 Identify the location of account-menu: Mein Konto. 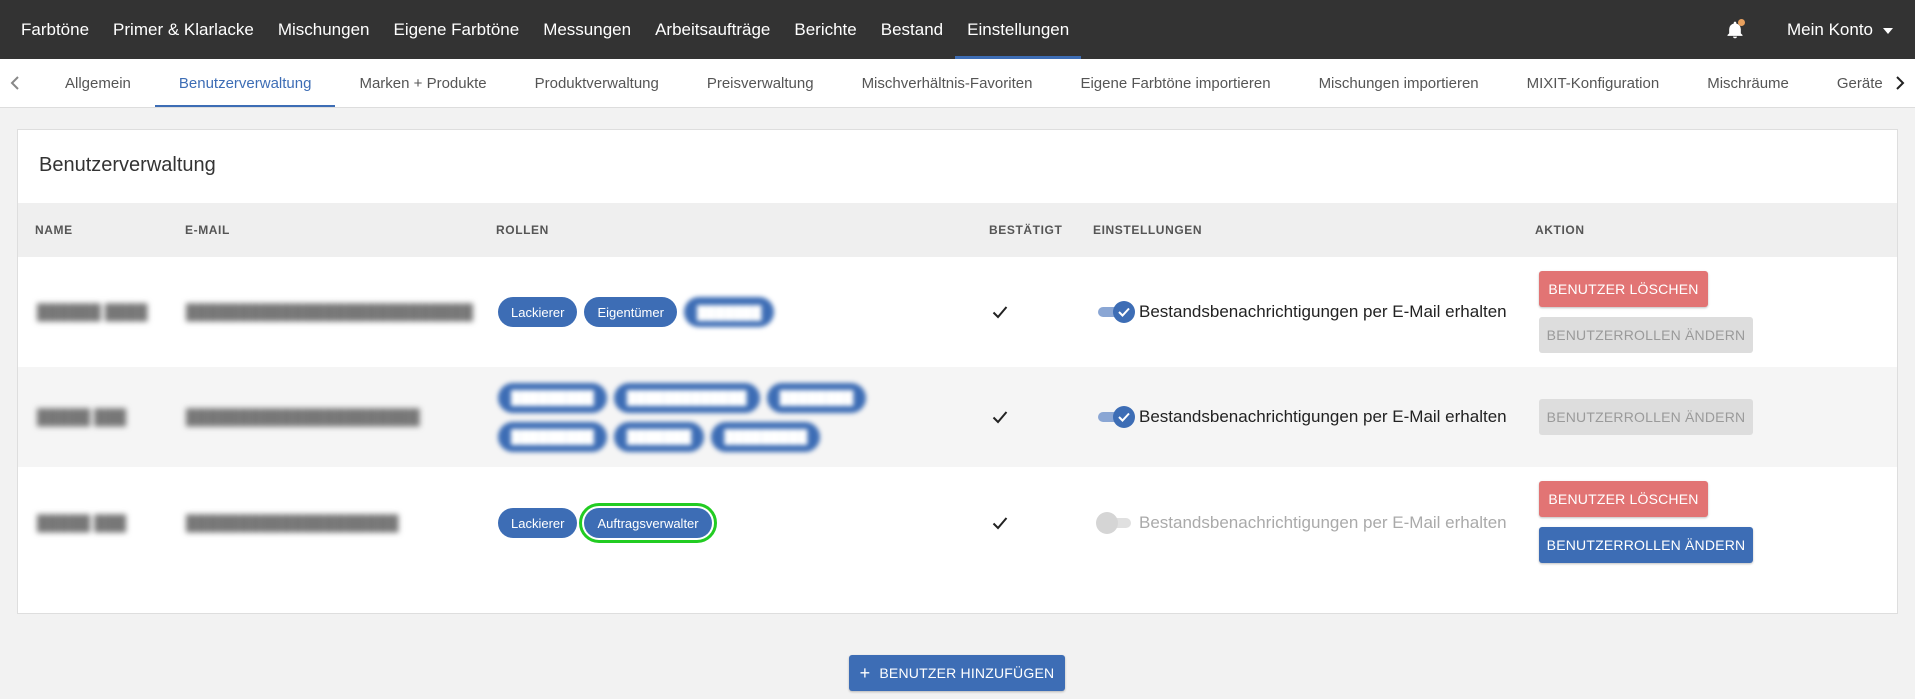
(1840, 30).